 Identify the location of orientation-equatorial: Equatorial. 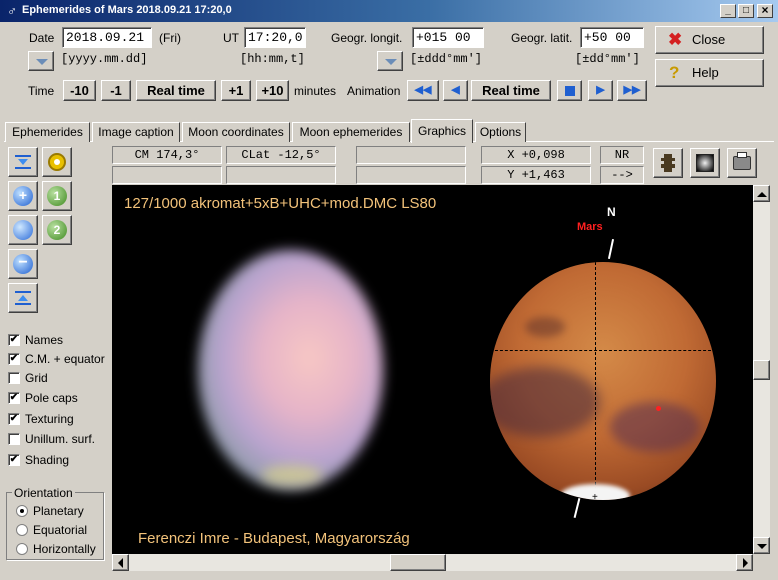
(59, 531).